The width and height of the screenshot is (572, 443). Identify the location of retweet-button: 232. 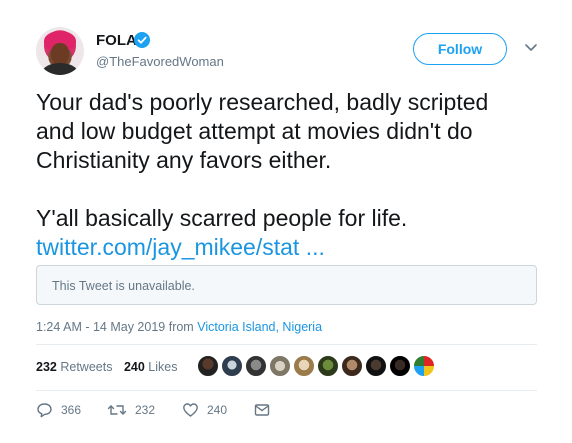
(131, 410).